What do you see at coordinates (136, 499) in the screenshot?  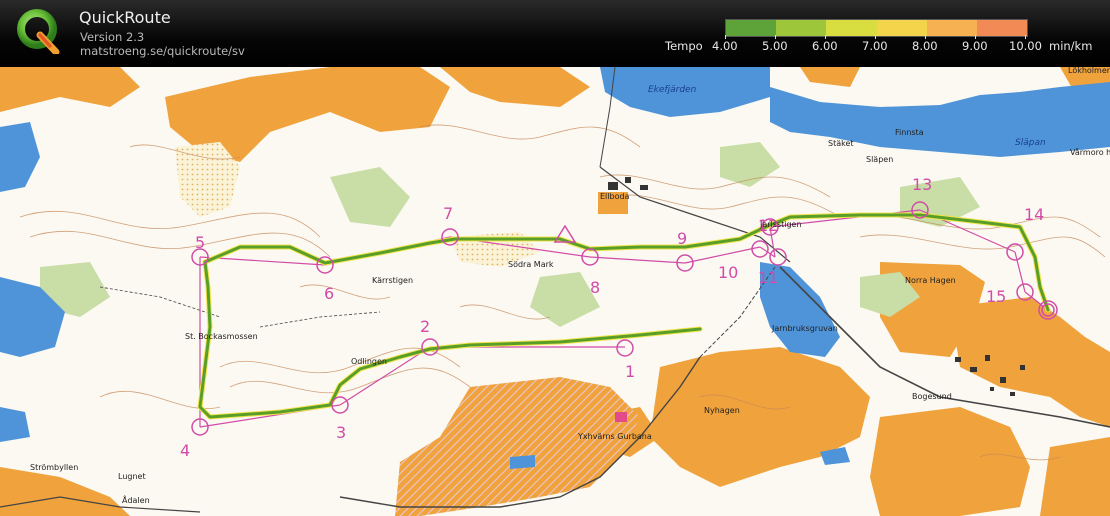 I see `place-name: Ådalen` at bounding box center [136, 499].